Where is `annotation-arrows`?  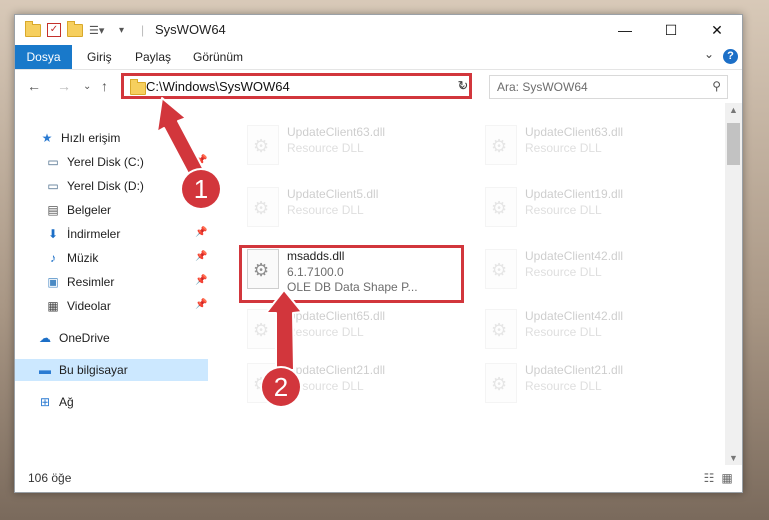 annotation-arrows is located at coordinates (229, 234).